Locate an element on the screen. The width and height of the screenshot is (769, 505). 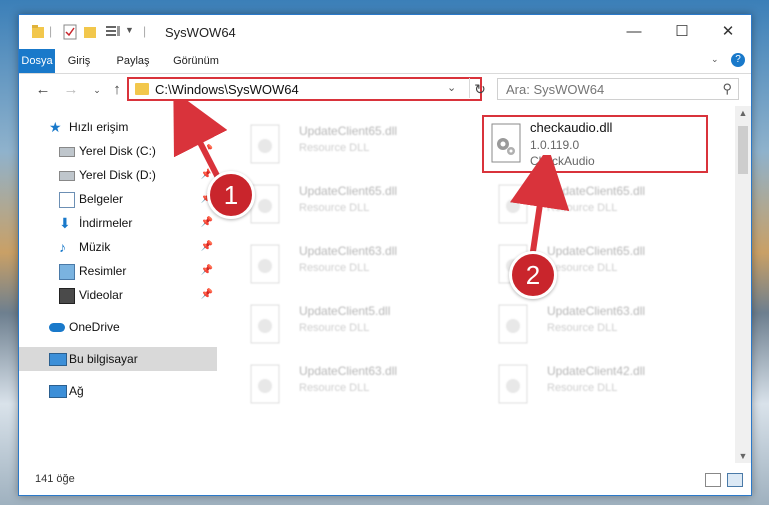
search-box: ⚲ is located at coordinates (618, 89).